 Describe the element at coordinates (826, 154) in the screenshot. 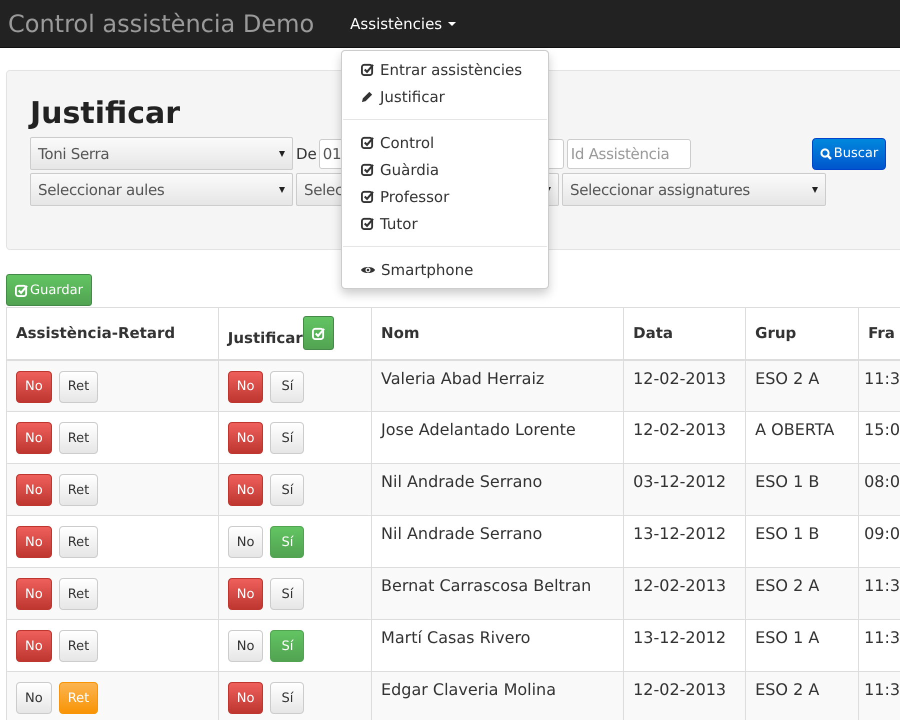

I see `search-icon` at that location.